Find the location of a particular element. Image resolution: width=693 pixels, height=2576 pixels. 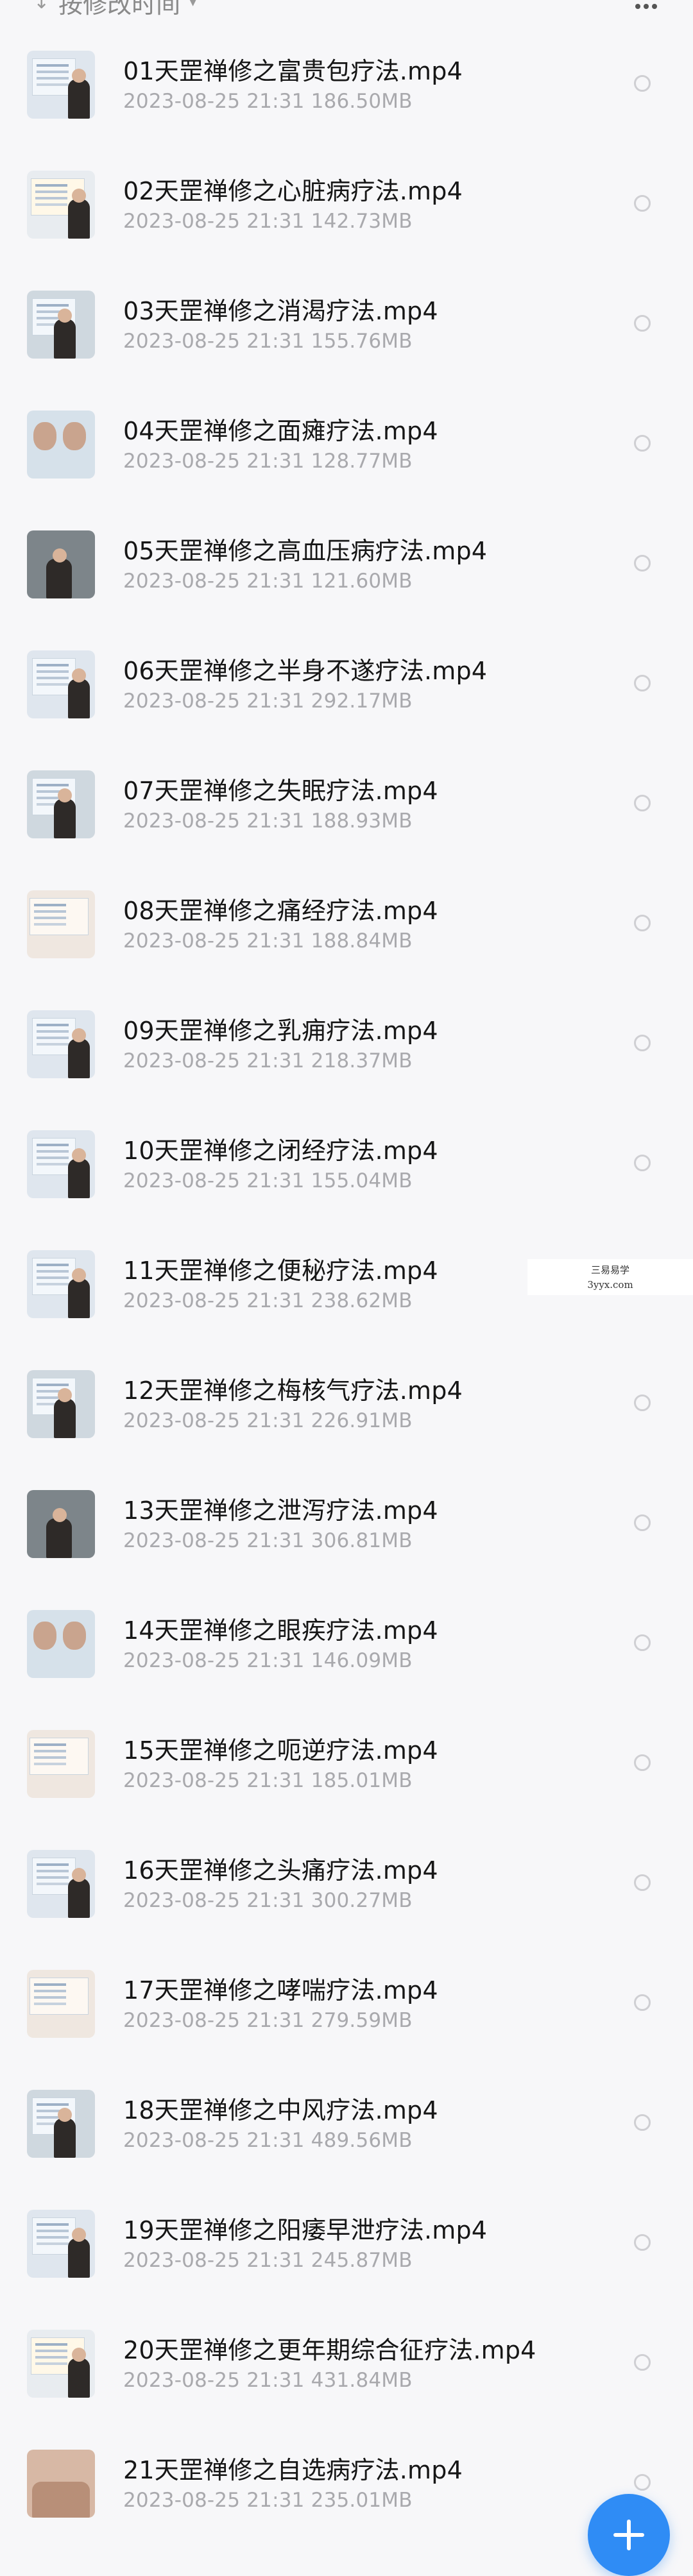

file-meta: 2023-08-25 21:31 306.81MB is located at coordinates (268, 1540).